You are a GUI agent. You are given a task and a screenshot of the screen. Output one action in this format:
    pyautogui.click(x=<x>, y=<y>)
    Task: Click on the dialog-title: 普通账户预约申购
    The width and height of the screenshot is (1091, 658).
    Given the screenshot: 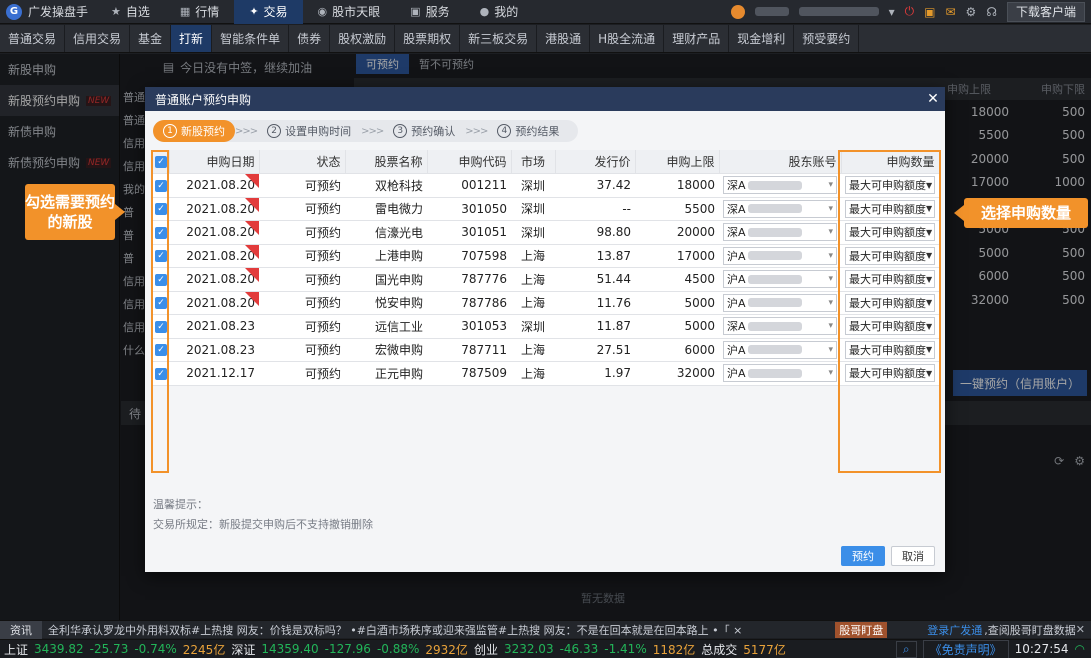 What is the action you would take?
    pyautogui.click(x=203, y=99)
    